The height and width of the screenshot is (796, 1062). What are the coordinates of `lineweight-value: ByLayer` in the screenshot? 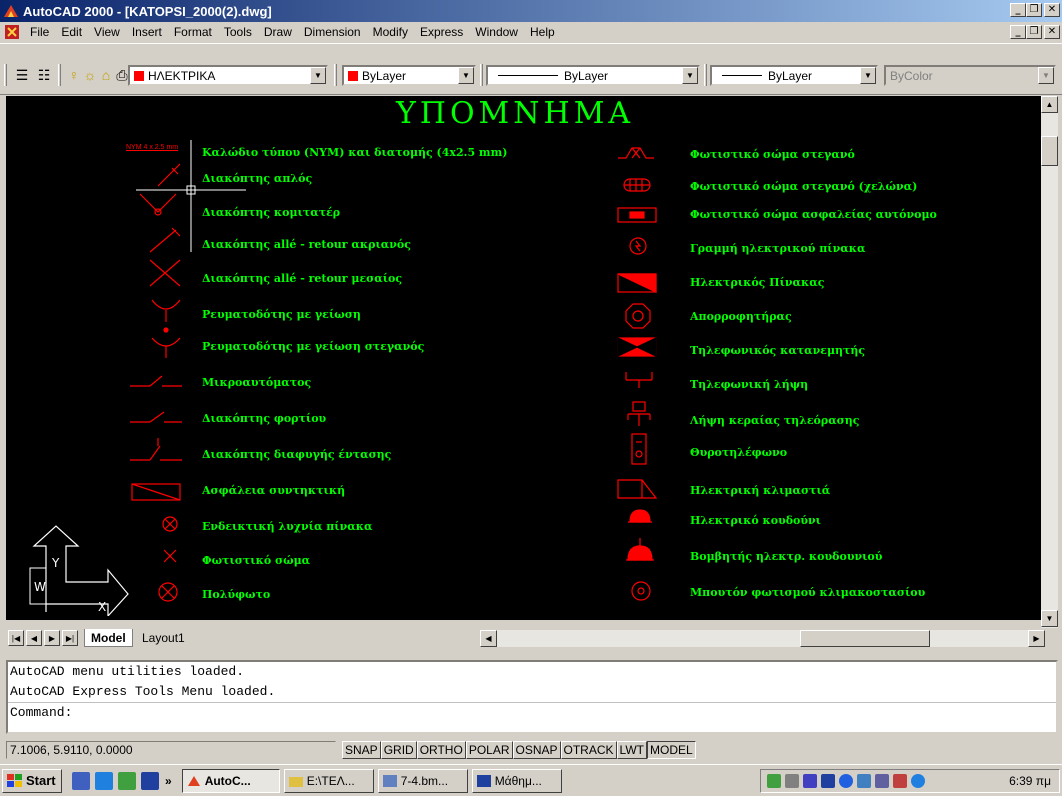 It's located at (790, 75).